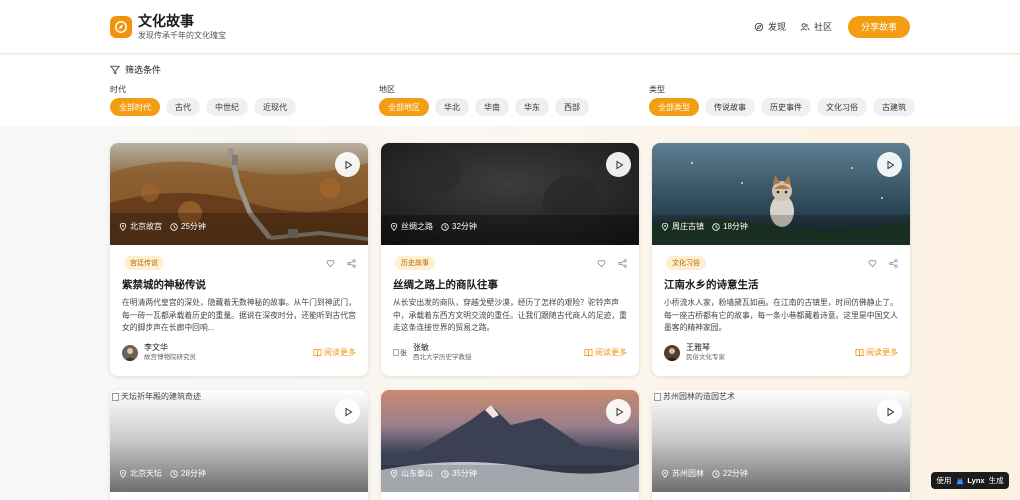 This screenshot has width=1020, height=500. Describe the element at coordinates (135, 107) in the screenshot. I see `chip-all-eras: 全部时代` at that location.